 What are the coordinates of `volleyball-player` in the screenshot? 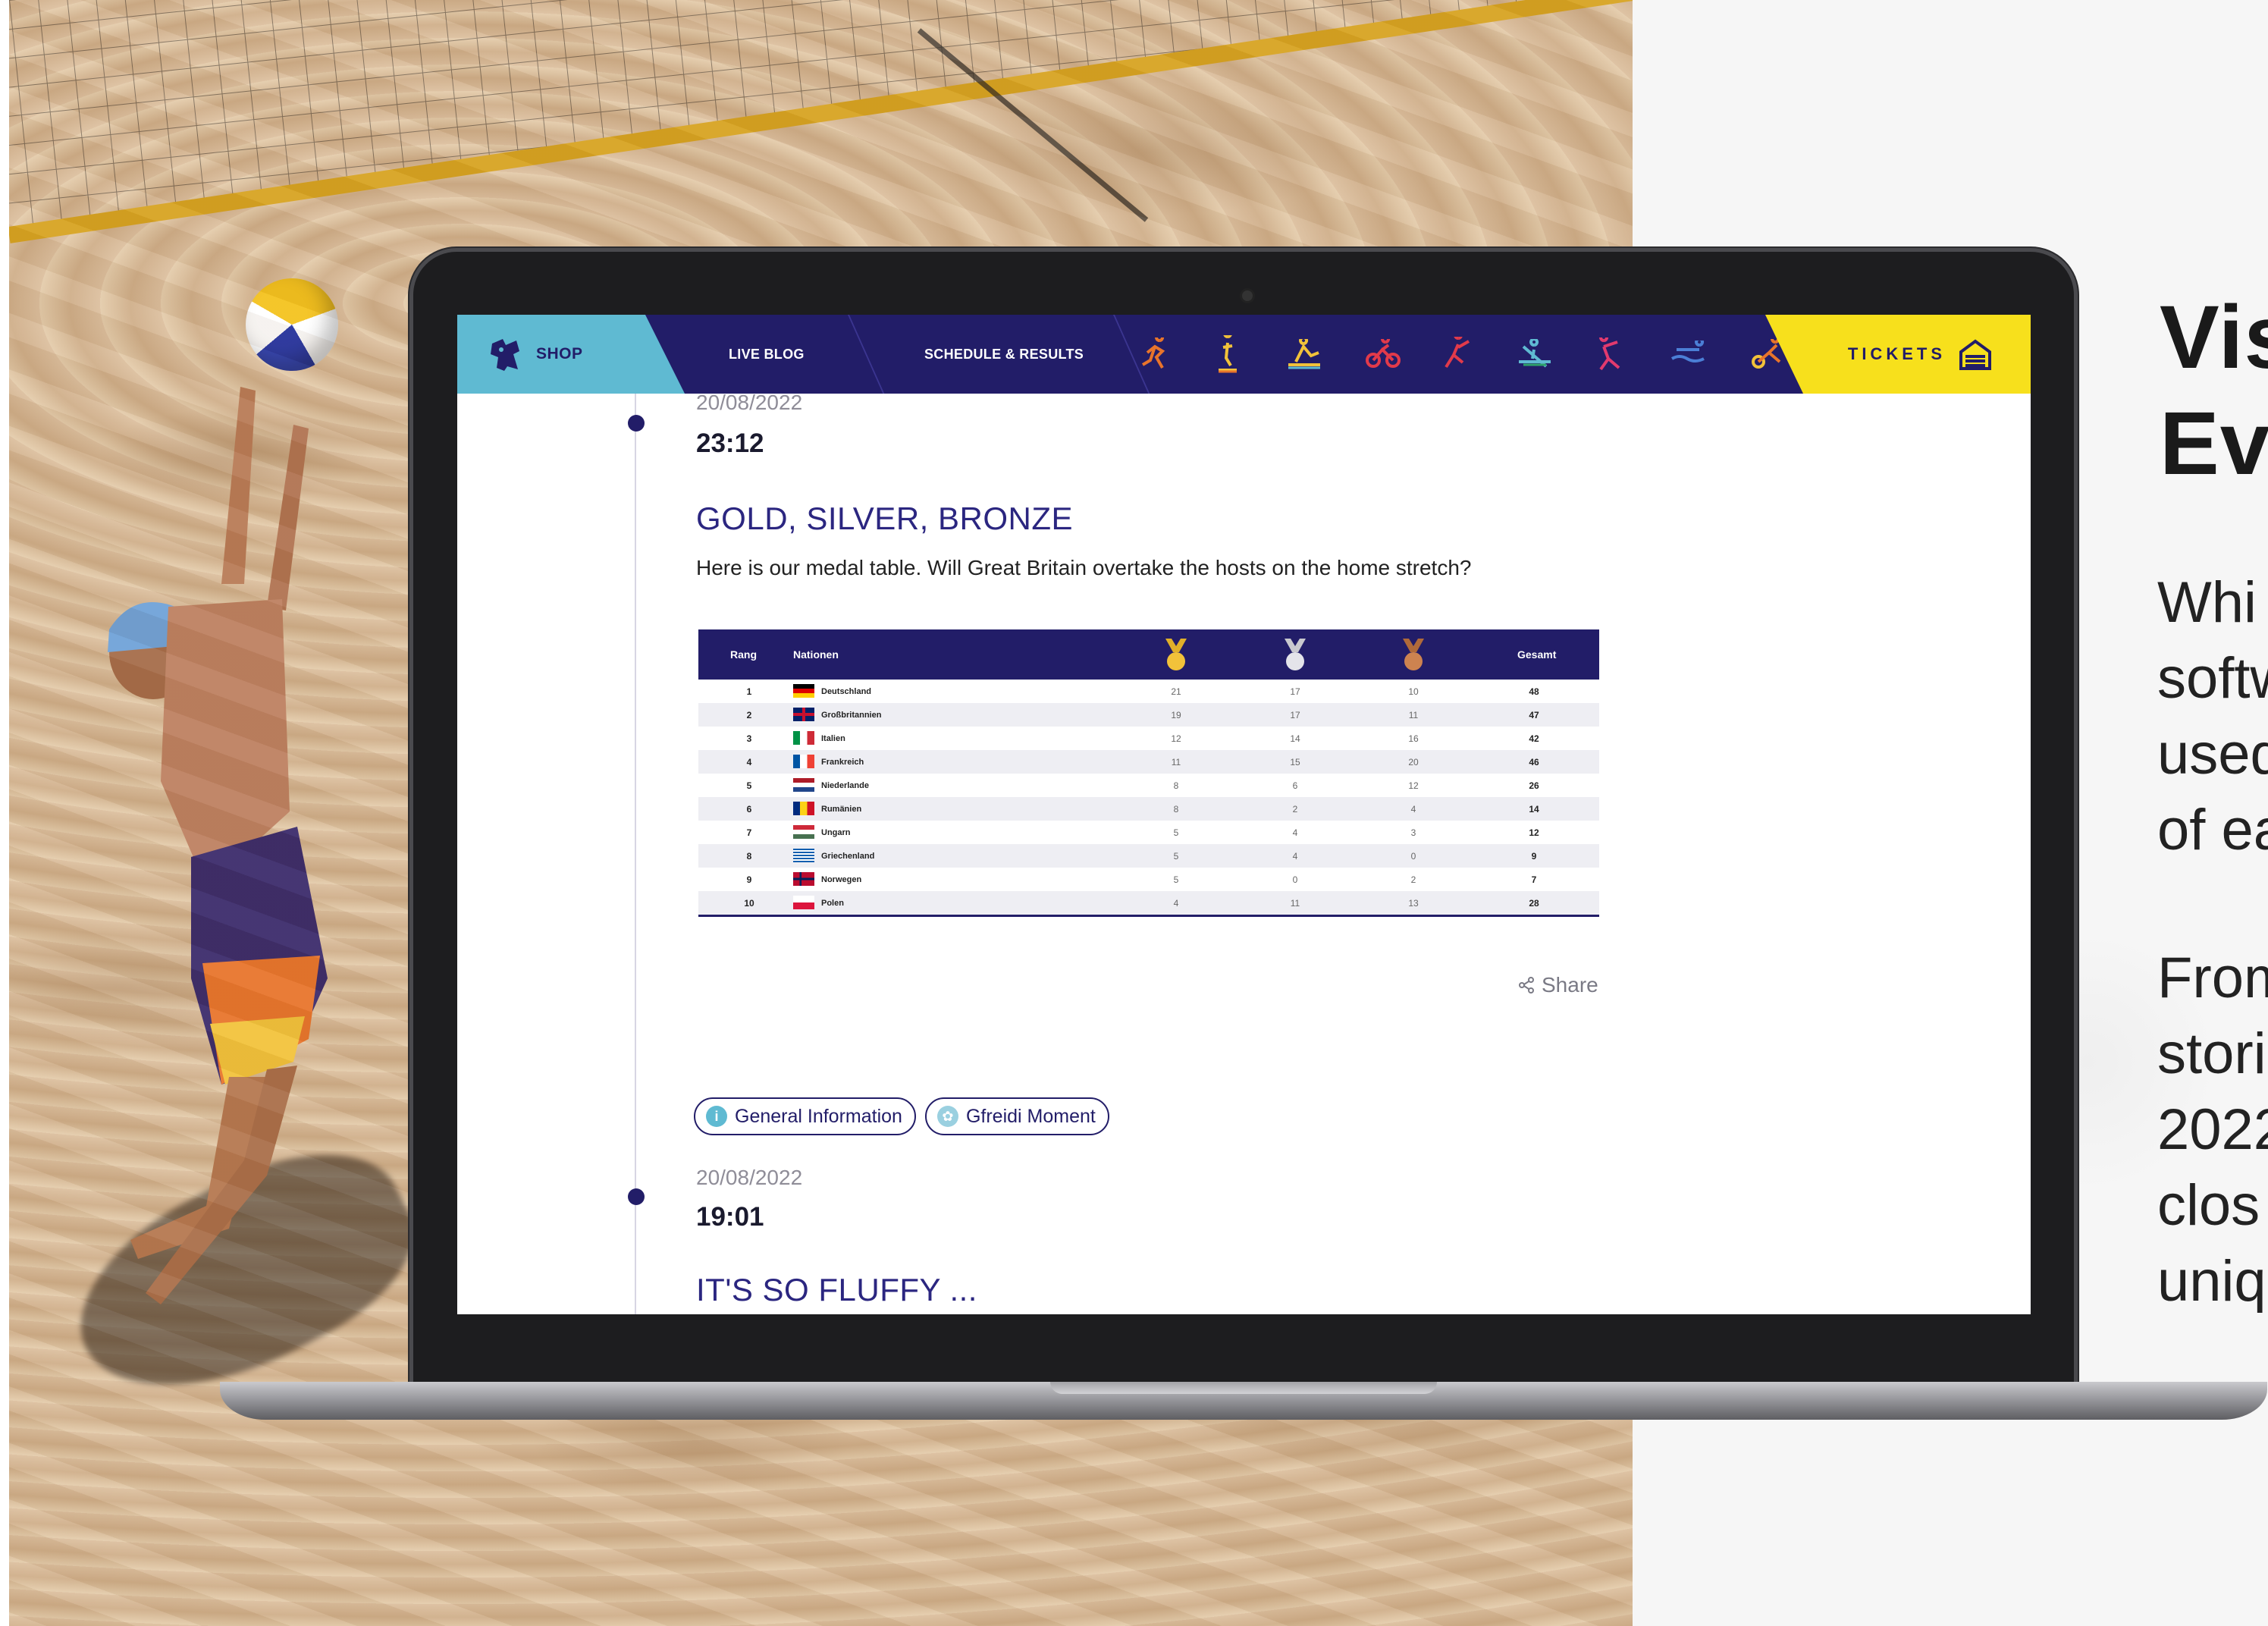 It's located at (218, 845).